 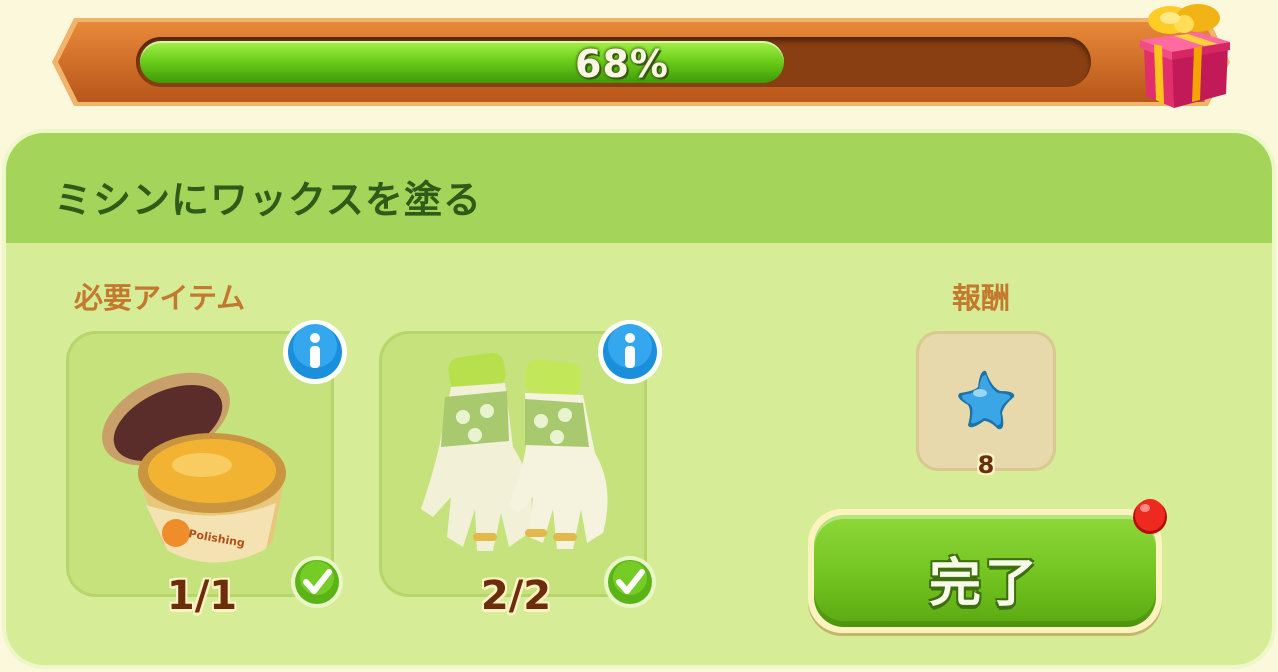 I want to click on item-count: 1/1, so click(x=202, y=596).